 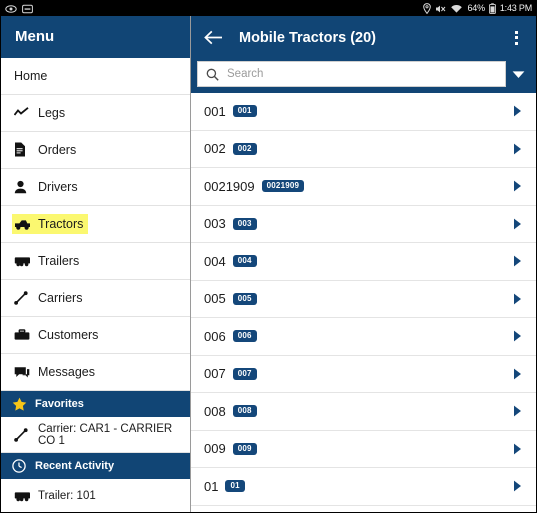 I want to click on status-bar-right-icons: 64% 1:43 PM, so click(x=477, y=8).